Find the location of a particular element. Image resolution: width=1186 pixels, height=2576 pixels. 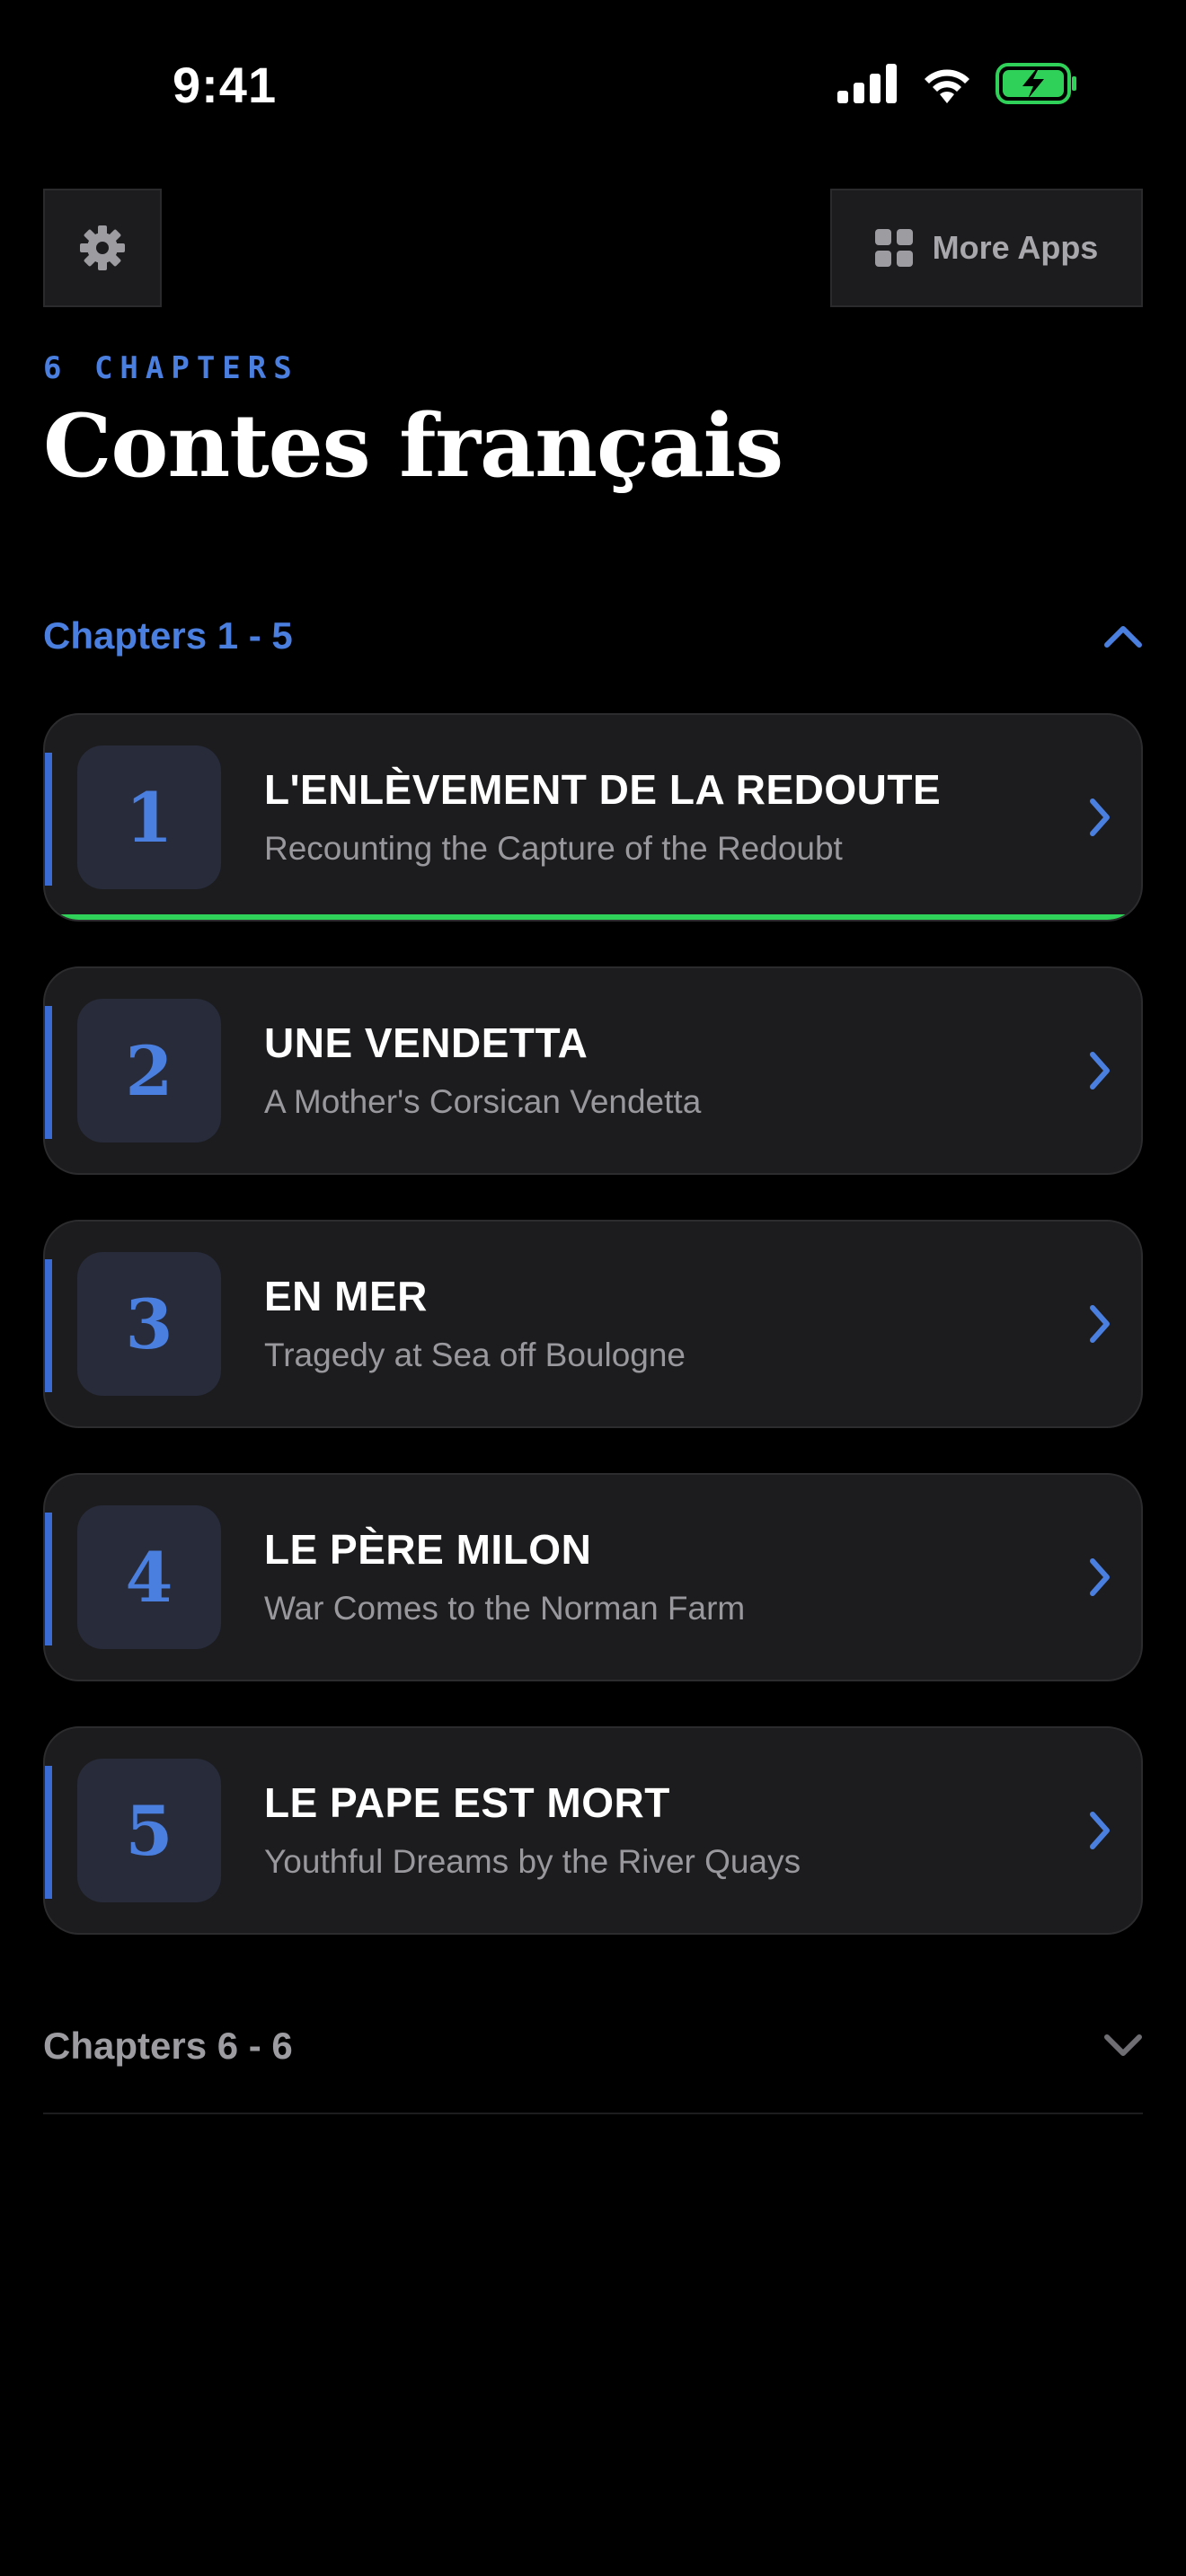

section-header-chapters-6-6: Chapters 6 - 6 is located at coordinates (593, 2046).